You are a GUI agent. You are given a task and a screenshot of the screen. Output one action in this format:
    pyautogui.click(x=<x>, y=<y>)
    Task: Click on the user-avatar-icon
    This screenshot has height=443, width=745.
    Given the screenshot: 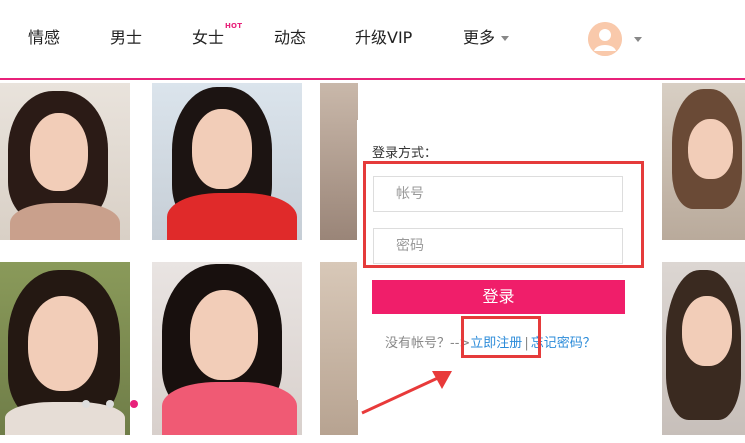 What is the action you would take?
    pyautogui.click(x=605, y=39)
    